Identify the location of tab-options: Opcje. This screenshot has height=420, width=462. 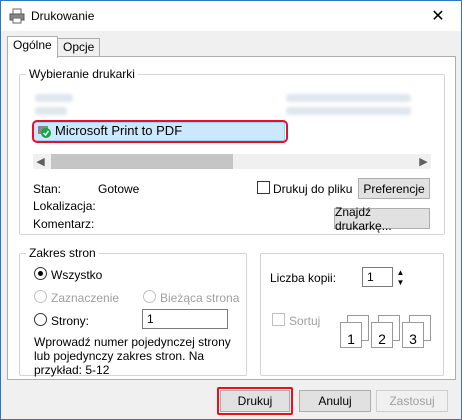
(79, 47).